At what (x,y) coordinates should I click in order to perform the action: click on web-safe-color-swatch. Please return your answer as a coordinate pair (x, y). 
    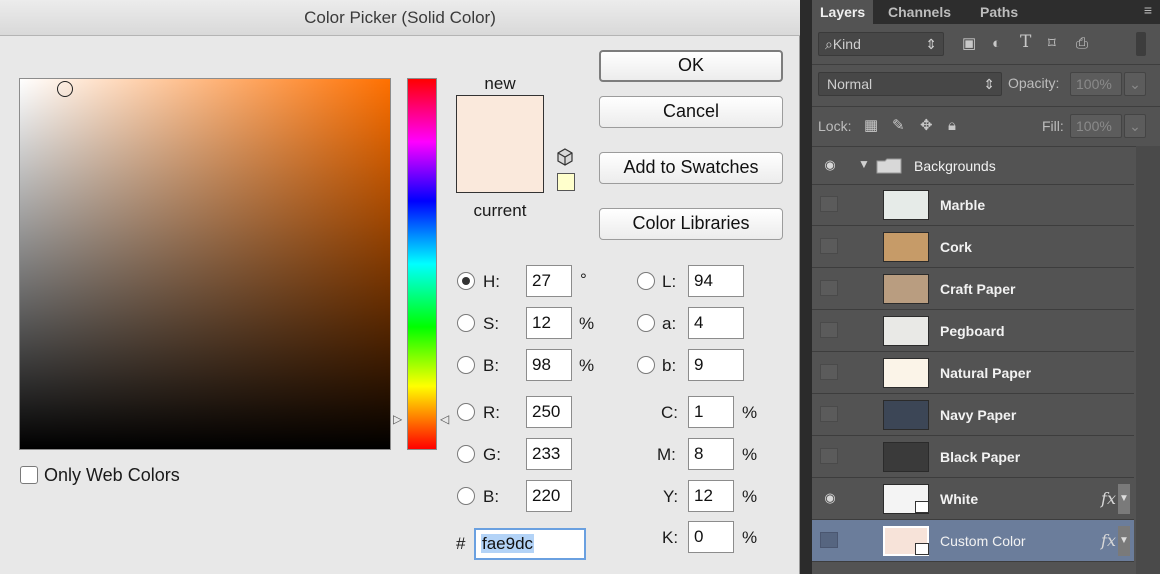
    Looking at the image, I should click on (566, 182).